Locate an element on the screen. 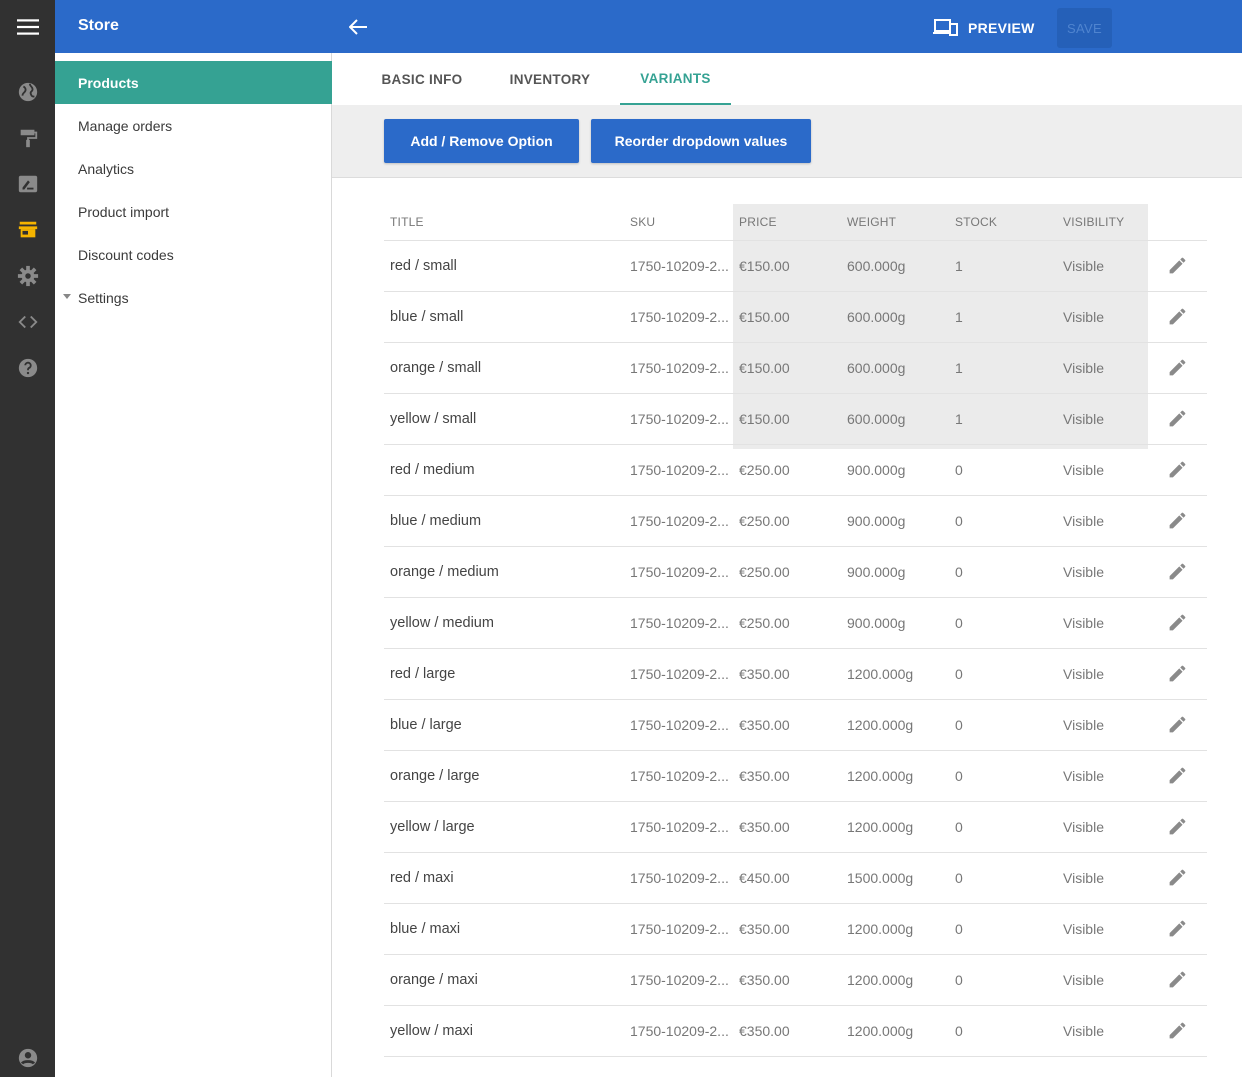  sidebar-item-settings: Settings is located at coordinates (193, 297).